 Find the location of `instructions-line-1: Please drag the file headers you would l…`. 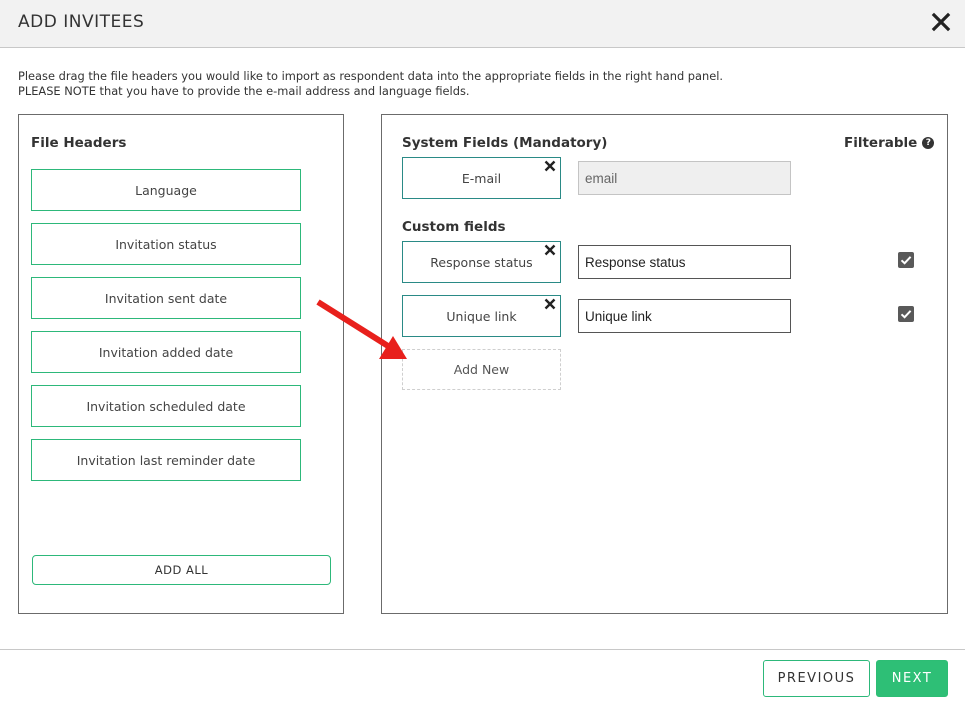

instructions-line-1: Please drag the file headers you would l… is located at coordinates (371, 76).